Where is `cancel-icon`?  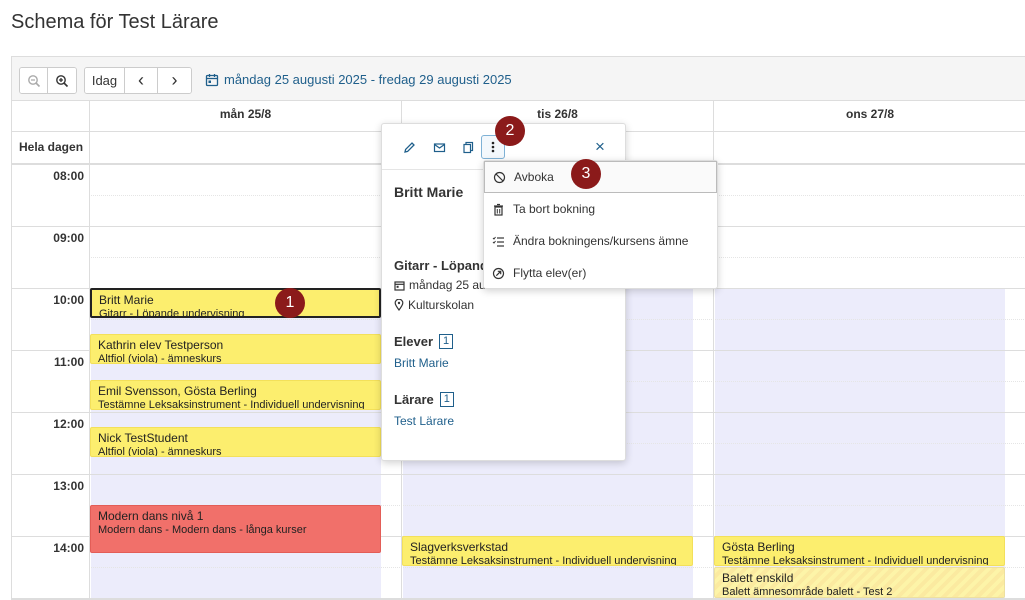 cancel-icon is located at coordinates (499, 177).